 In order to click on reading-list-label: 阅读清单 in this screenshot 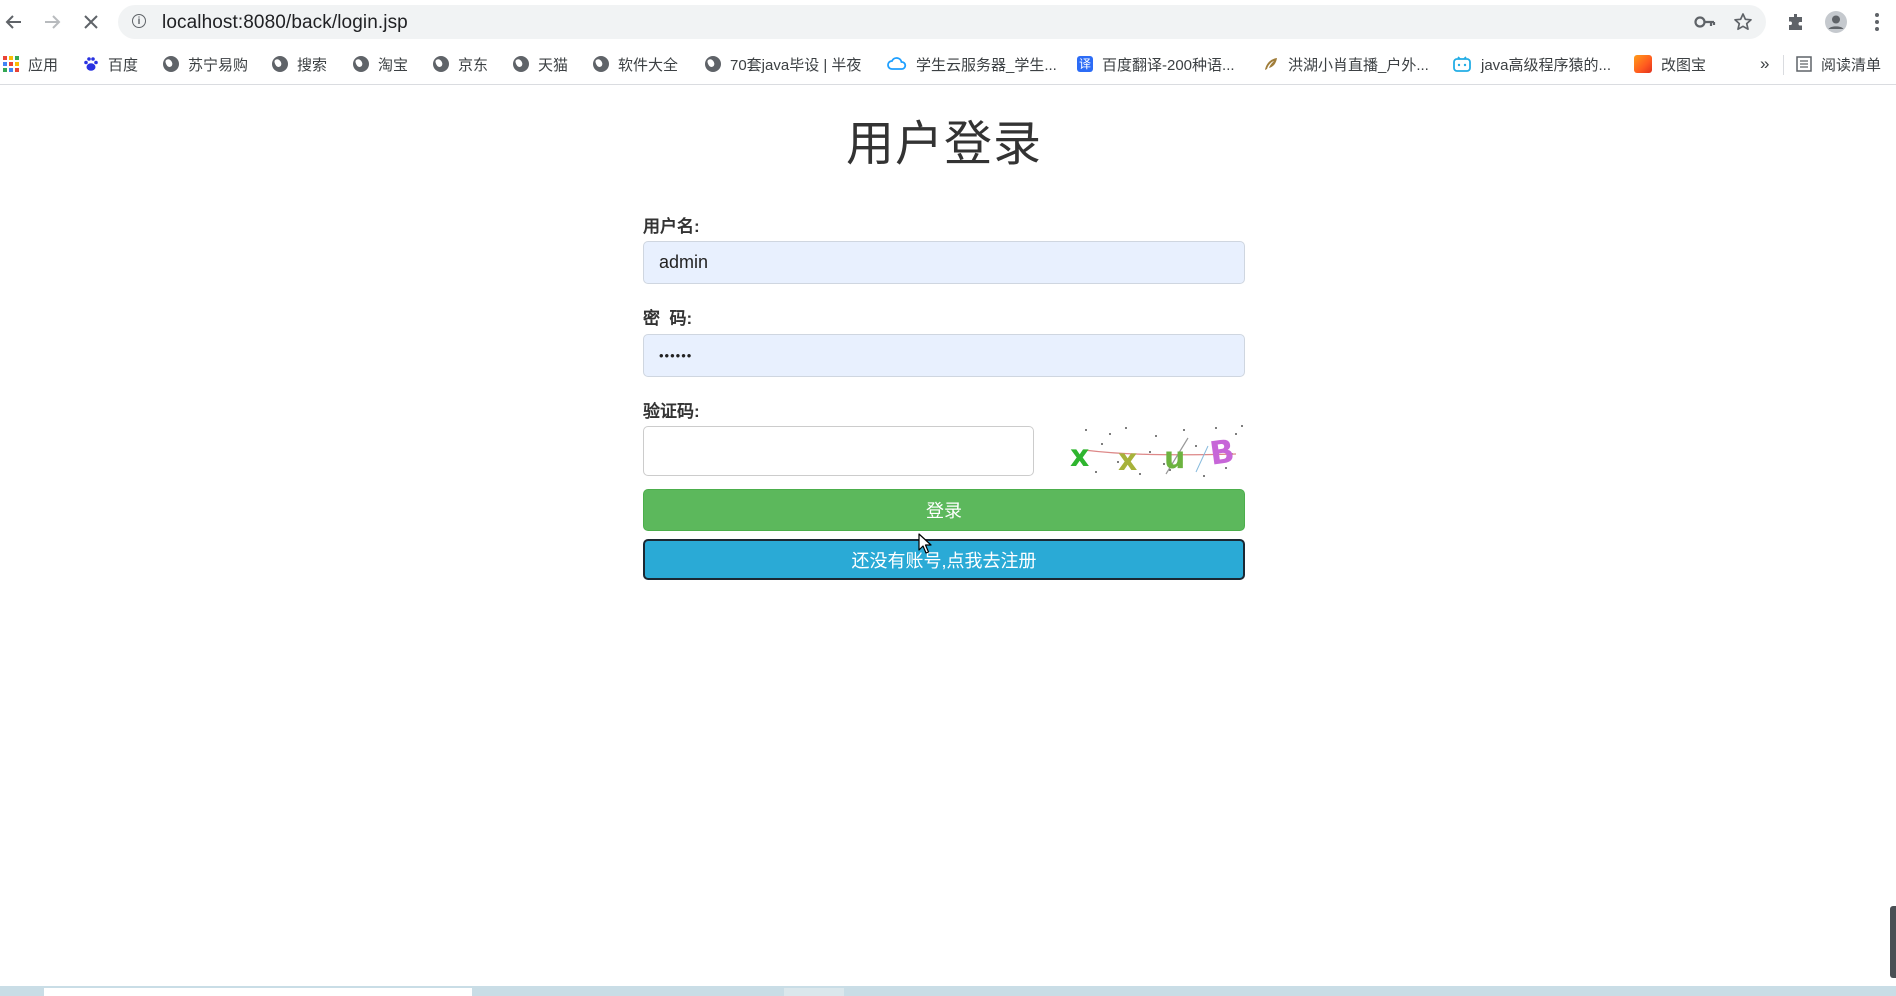, I will do `click(1851, 65)`.